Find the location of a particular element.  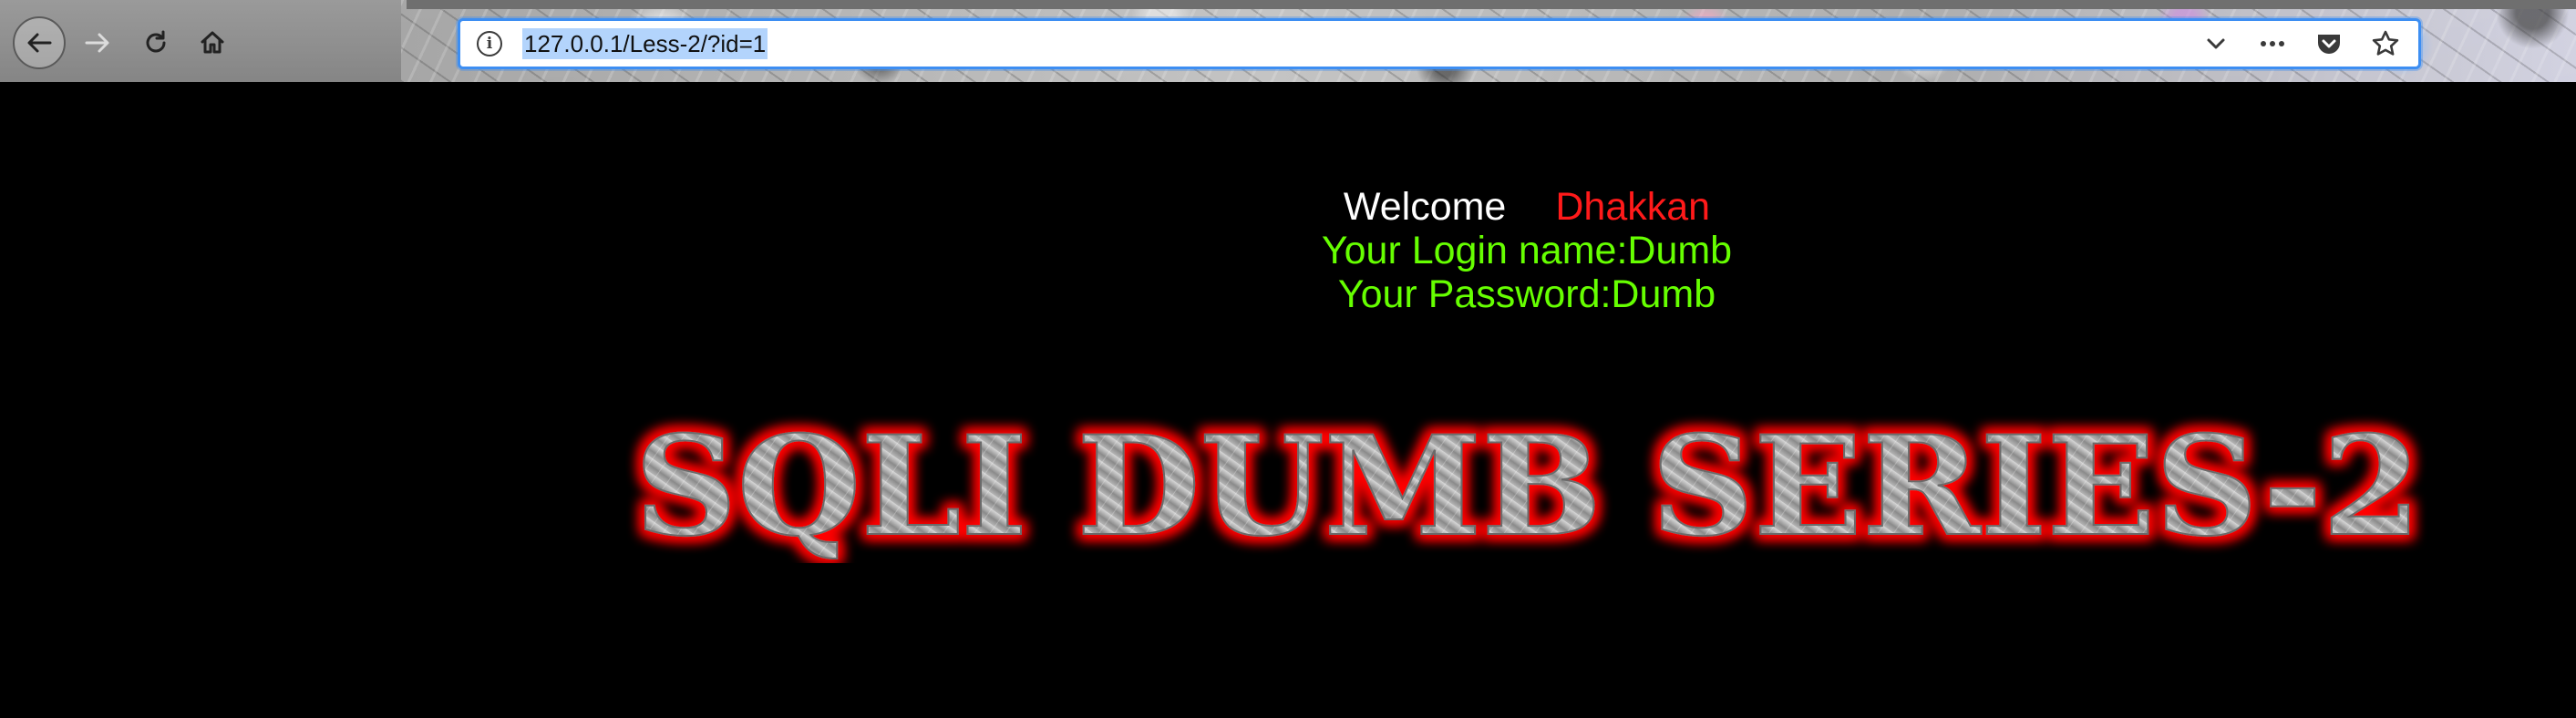

reload-button is located at coordinates (156, 43).